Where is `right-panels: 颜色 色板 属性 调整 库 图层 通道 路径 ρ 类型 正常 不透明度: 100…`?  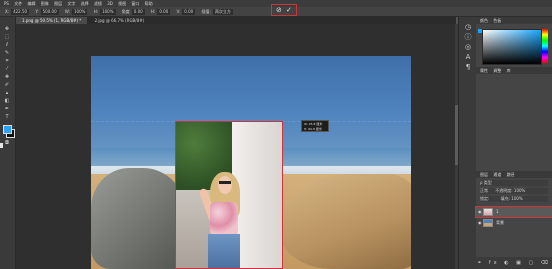
right-panels: 颜色 色板 属性 调整 库 图层 通道 路径 ρ 类型 正常 不透明度: 100… is located at coordinates (513, 143).